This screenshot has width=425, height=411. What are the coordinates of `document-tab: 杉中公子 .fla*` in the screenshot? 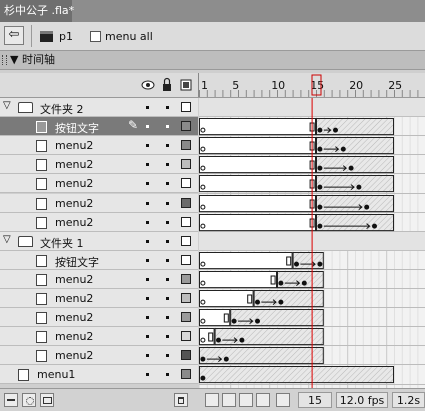 It's located at (37, 11).